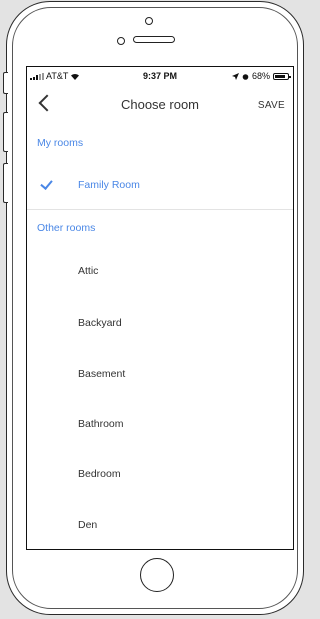  I want to click on page-title: Choose room, so click(160, 104).